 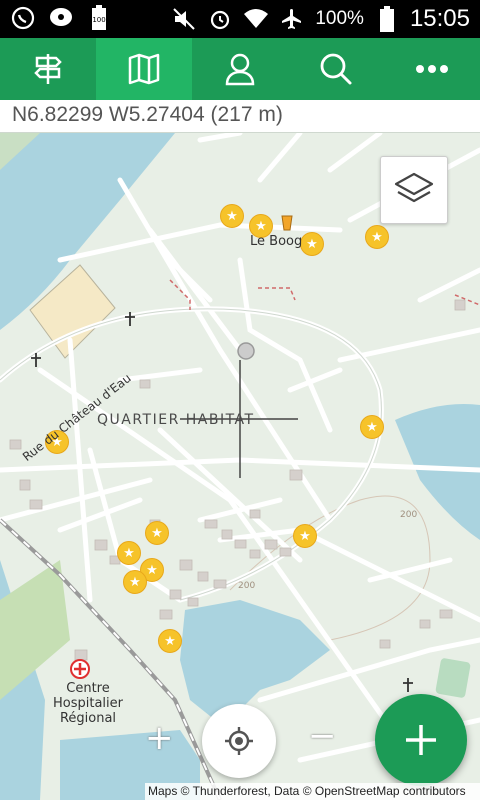 I want to click on whatsapp-icon, so click(x=23, y=18).